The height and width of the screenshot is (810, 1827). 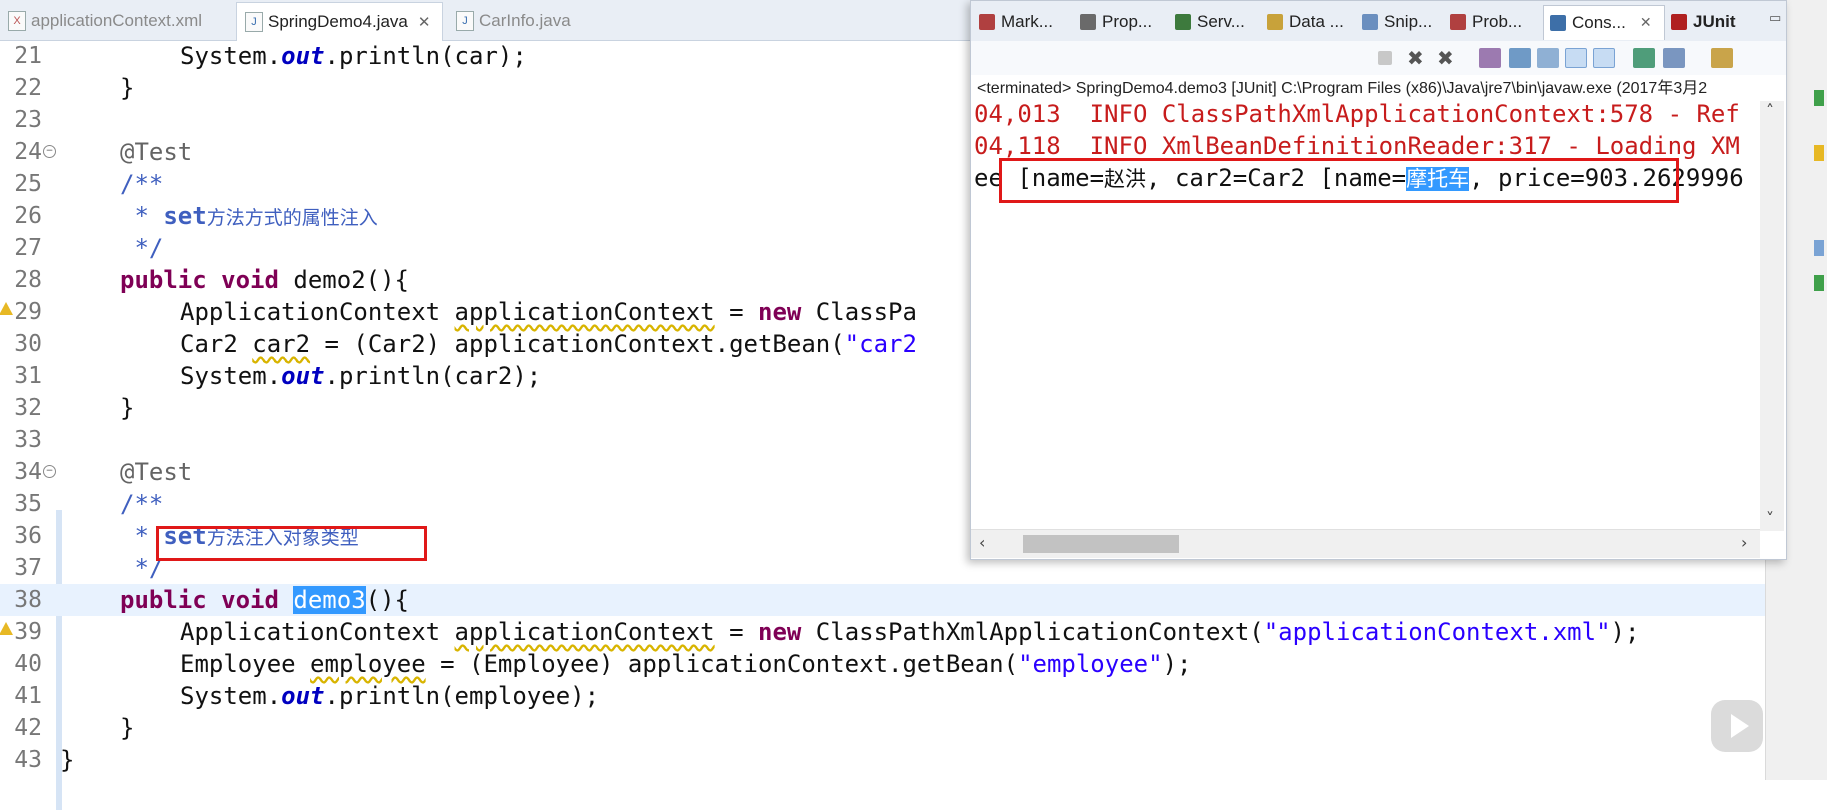 What do you see at coordinates (1674, 58) in the screenshot?
I see `display-console-icon` at bounding box center [1674, 58].